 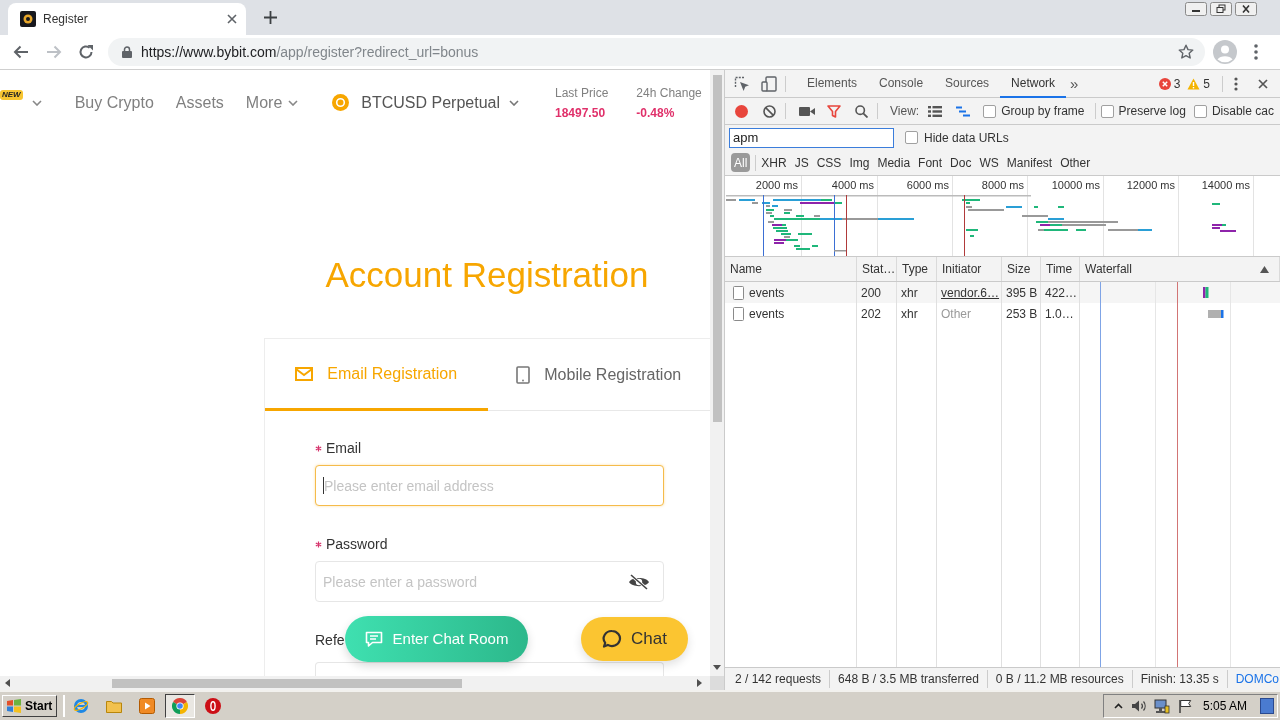 What do you see at coordinates (935, 111) in the screenshot?
I see `list-view-icon` at bounding box center [935, 111].